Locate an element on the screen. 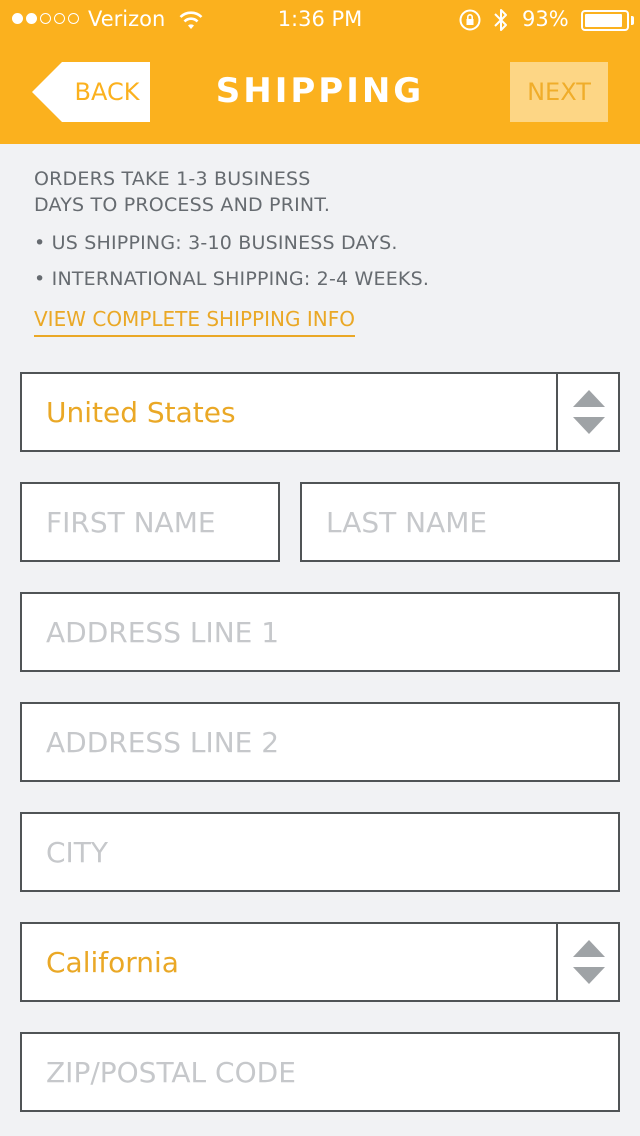 This screenshot has width=640, height=1136. last-name-input is located at coordinates (460, 522).